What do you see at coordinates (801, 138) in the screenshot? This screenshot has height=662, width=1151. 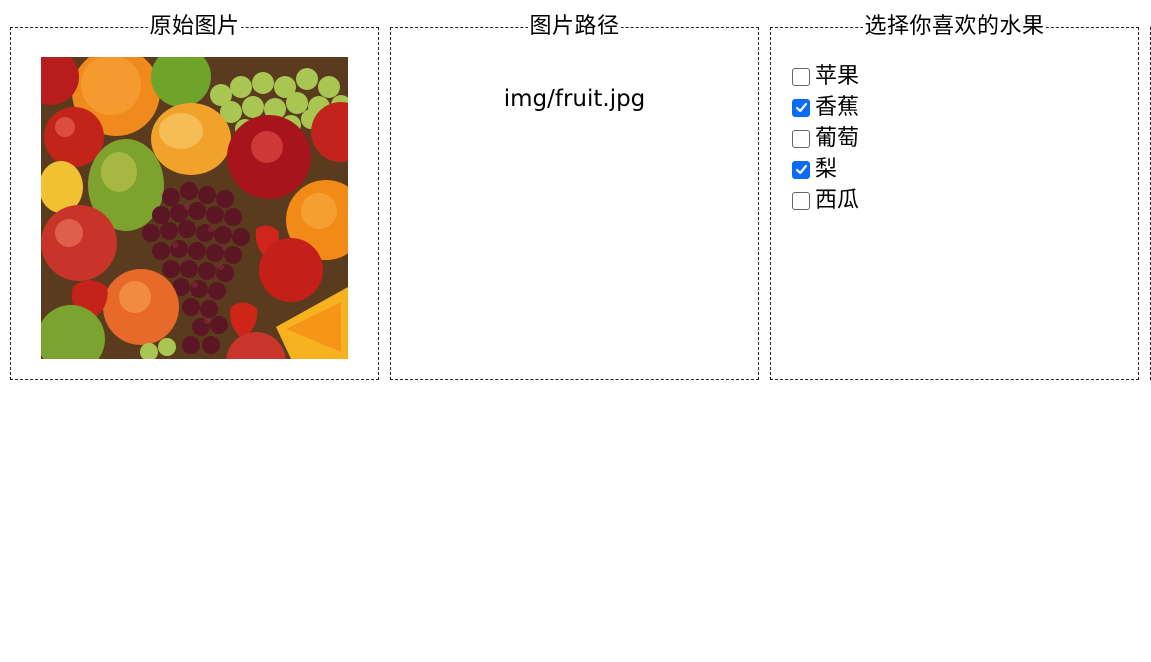 I see `grape-checkbox` at bounding box center [801, 138].